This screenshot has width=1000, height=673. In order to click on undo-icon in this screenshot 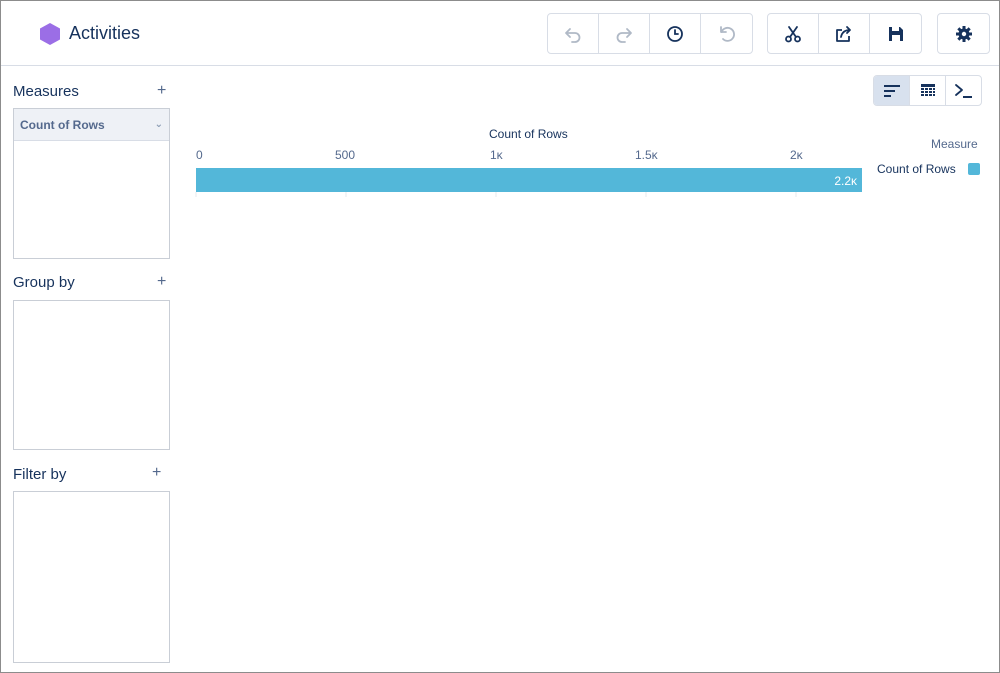, I will do `click(573, 35)`.